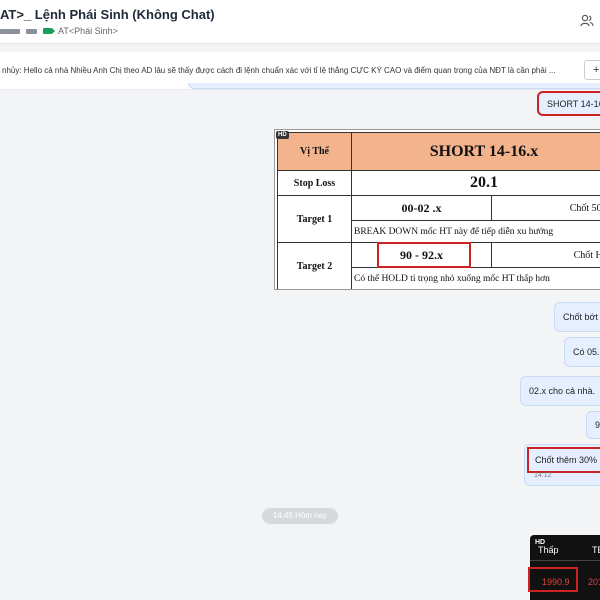 The image size is (600, 600). What do you see at coordinates (565, 560) in the screenshot?
I see `divider` at bounding box center [565, 560].